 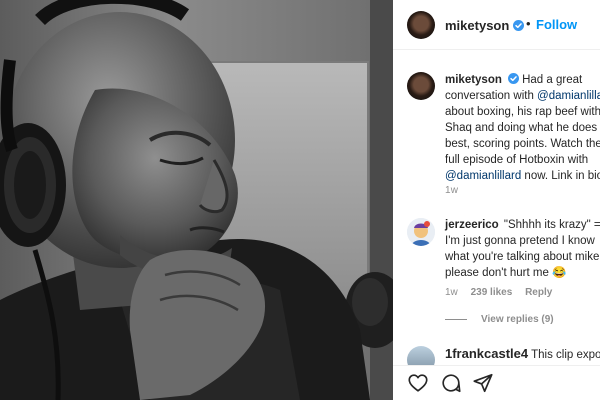 I want to click on comment-likes: 239 likes, so click(x=492, y=292).